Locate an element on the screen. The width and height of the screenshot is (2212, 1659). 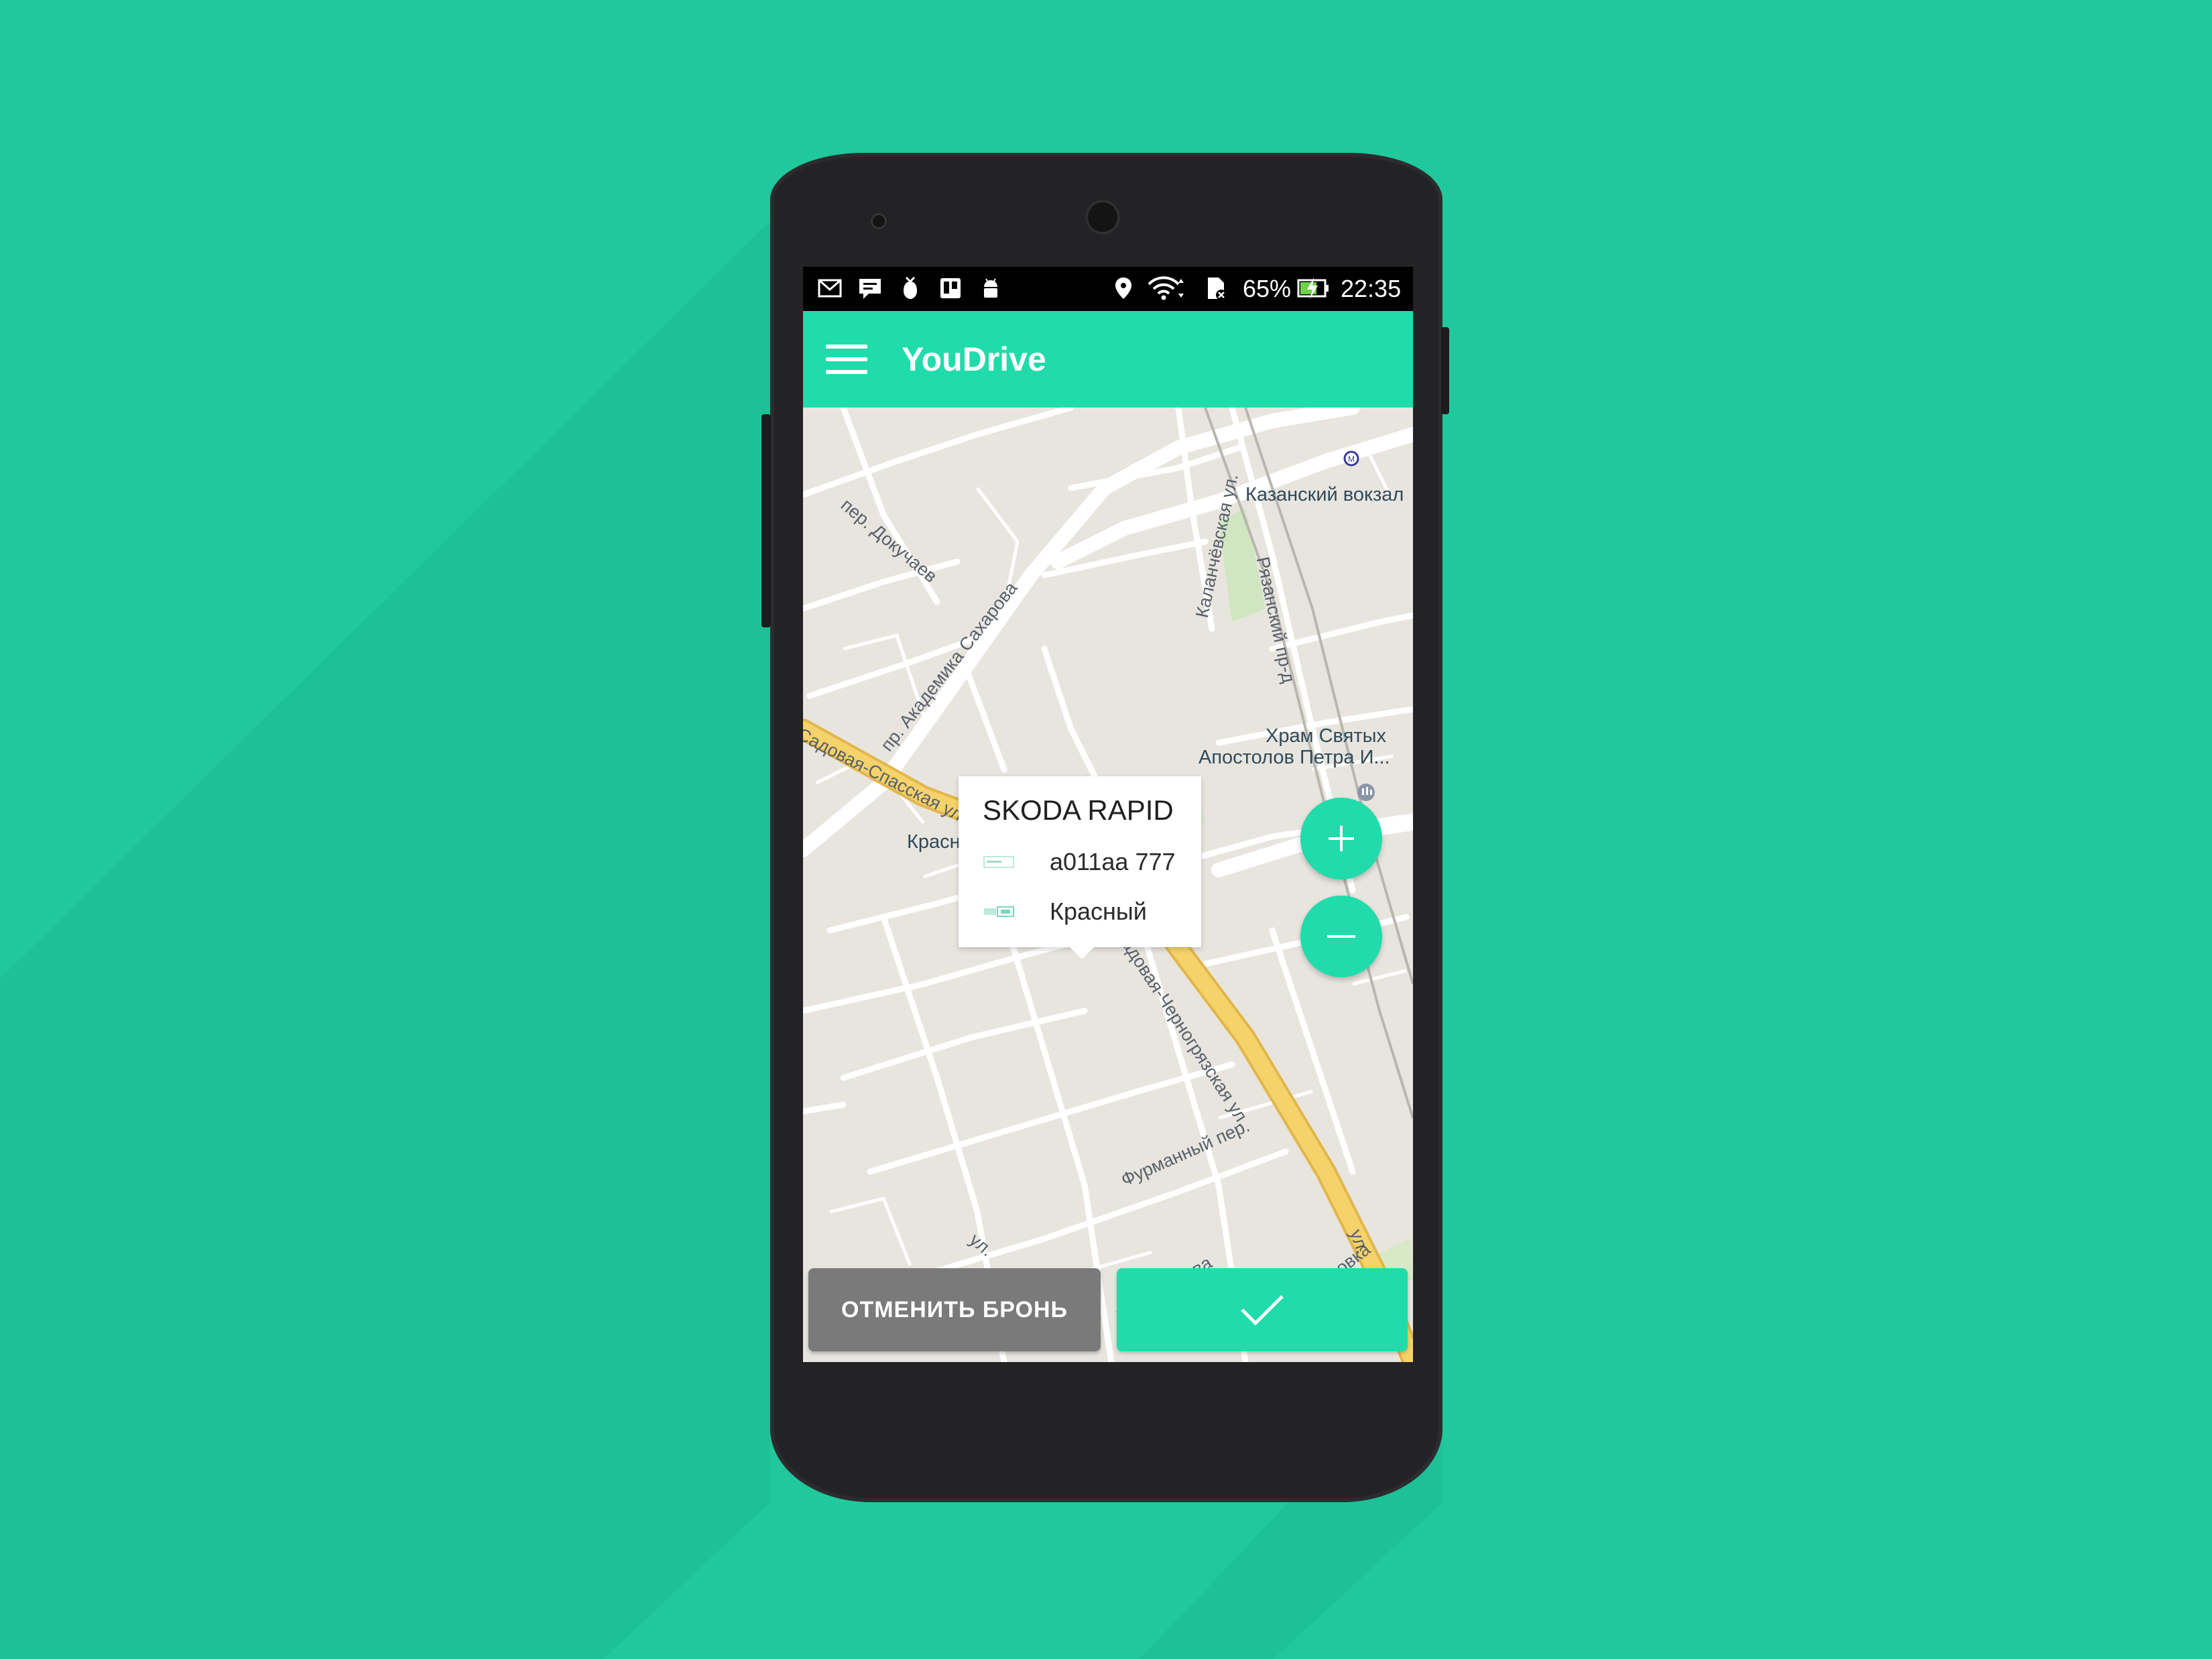
battery-icon is located at coordinates (1313, 288).